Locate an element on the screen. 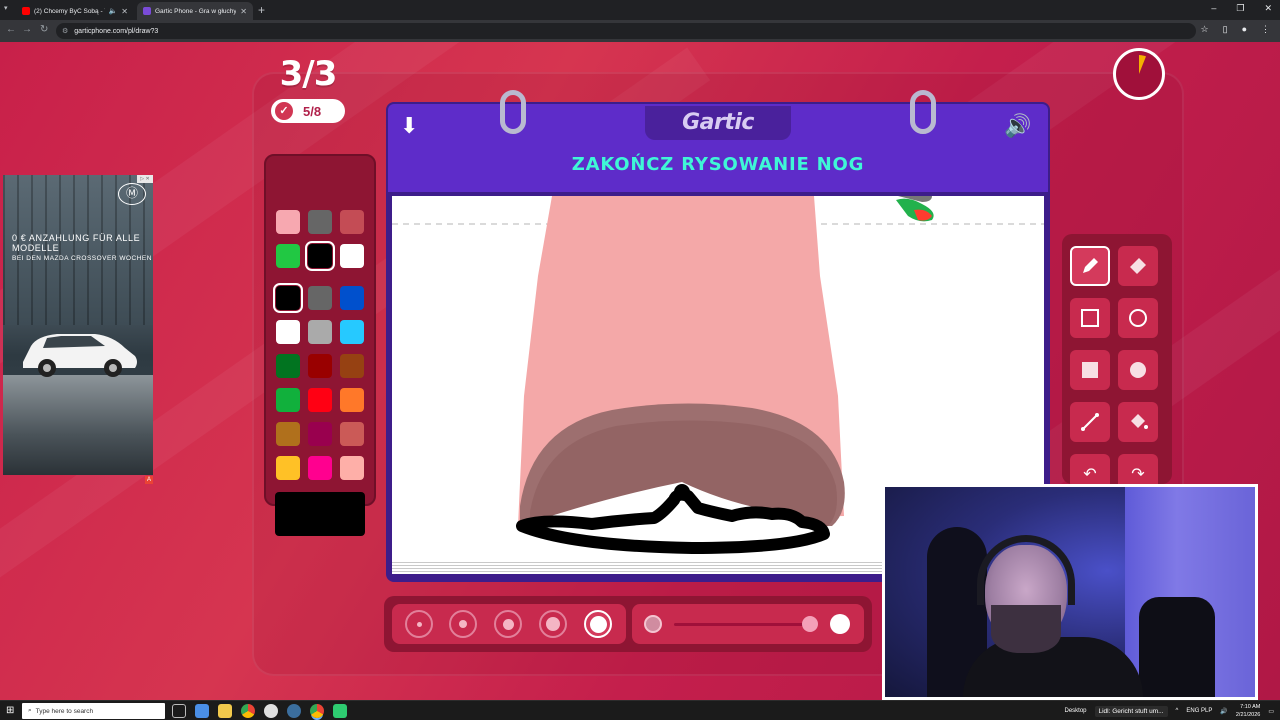 The height and width of the screenshot is (720, 1280). ellipse-outline-tool is located at coordinates (1138, 318).